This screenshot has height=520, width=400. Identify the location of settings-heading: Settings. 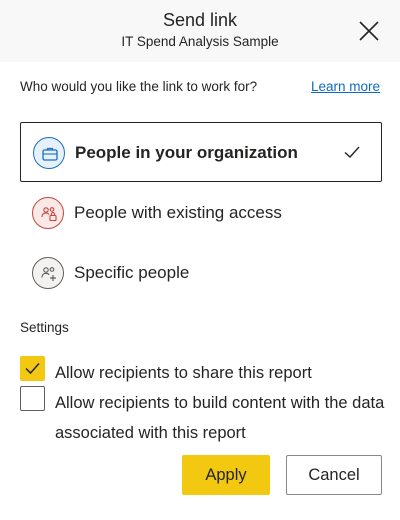
(44, 327).